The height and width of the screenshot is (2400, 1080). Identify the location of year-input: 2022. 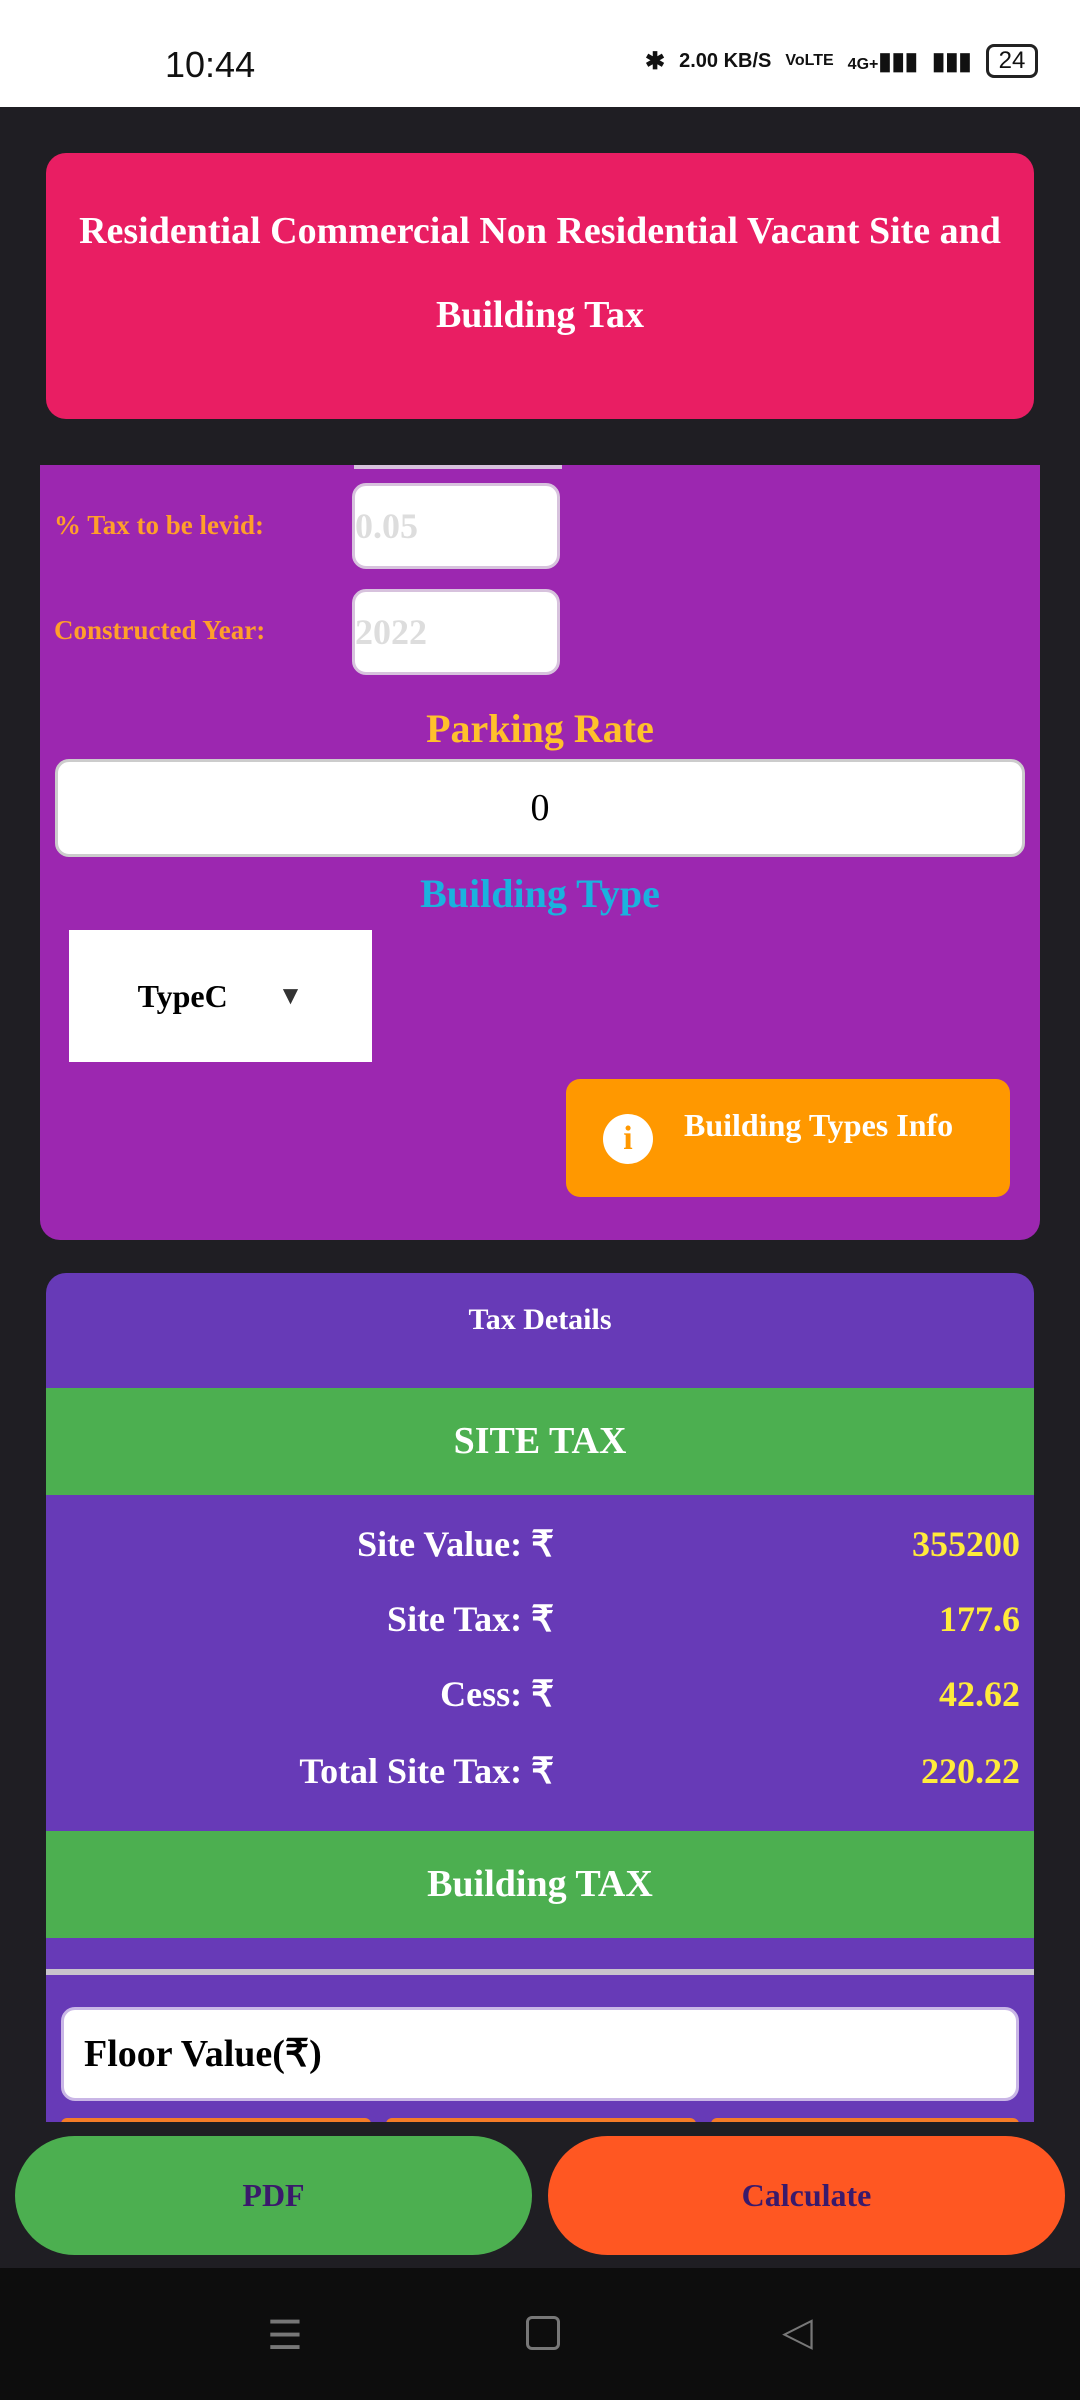
(456, 632).